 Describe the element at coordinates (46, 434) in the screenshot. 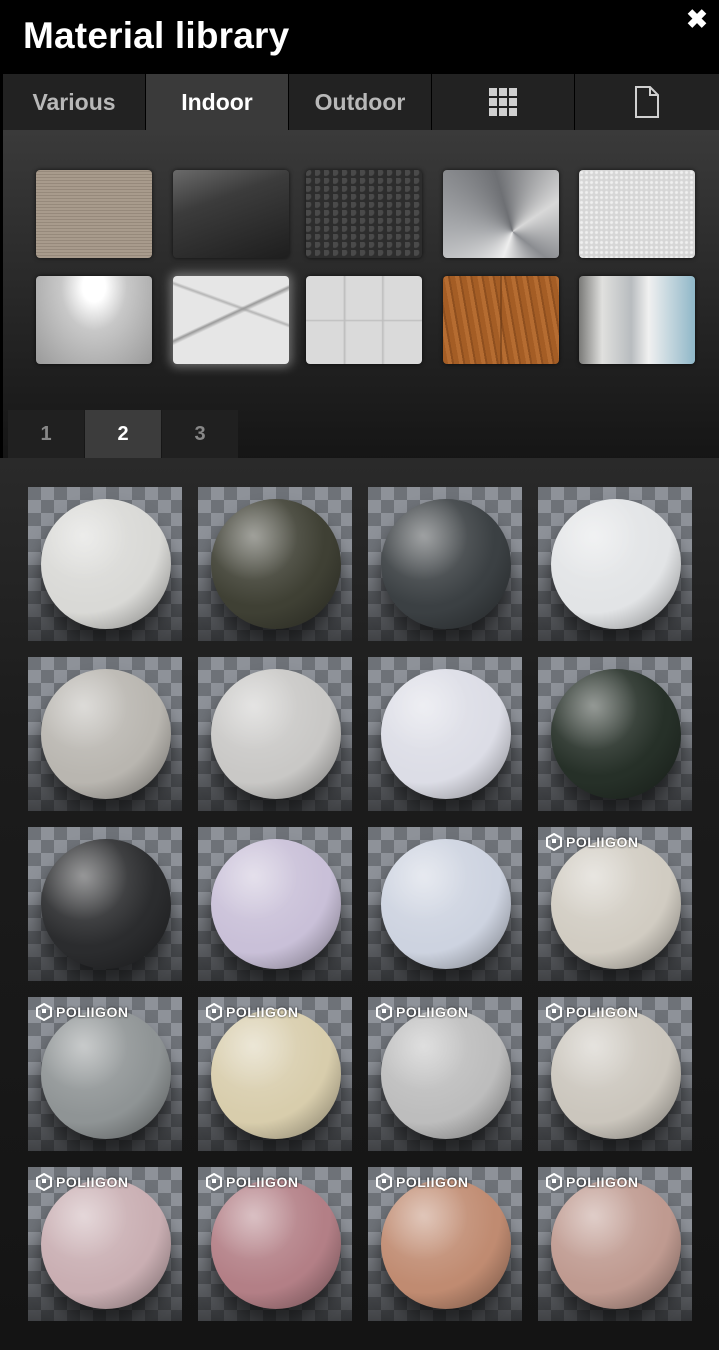

I see `page-1: 1` at that location.